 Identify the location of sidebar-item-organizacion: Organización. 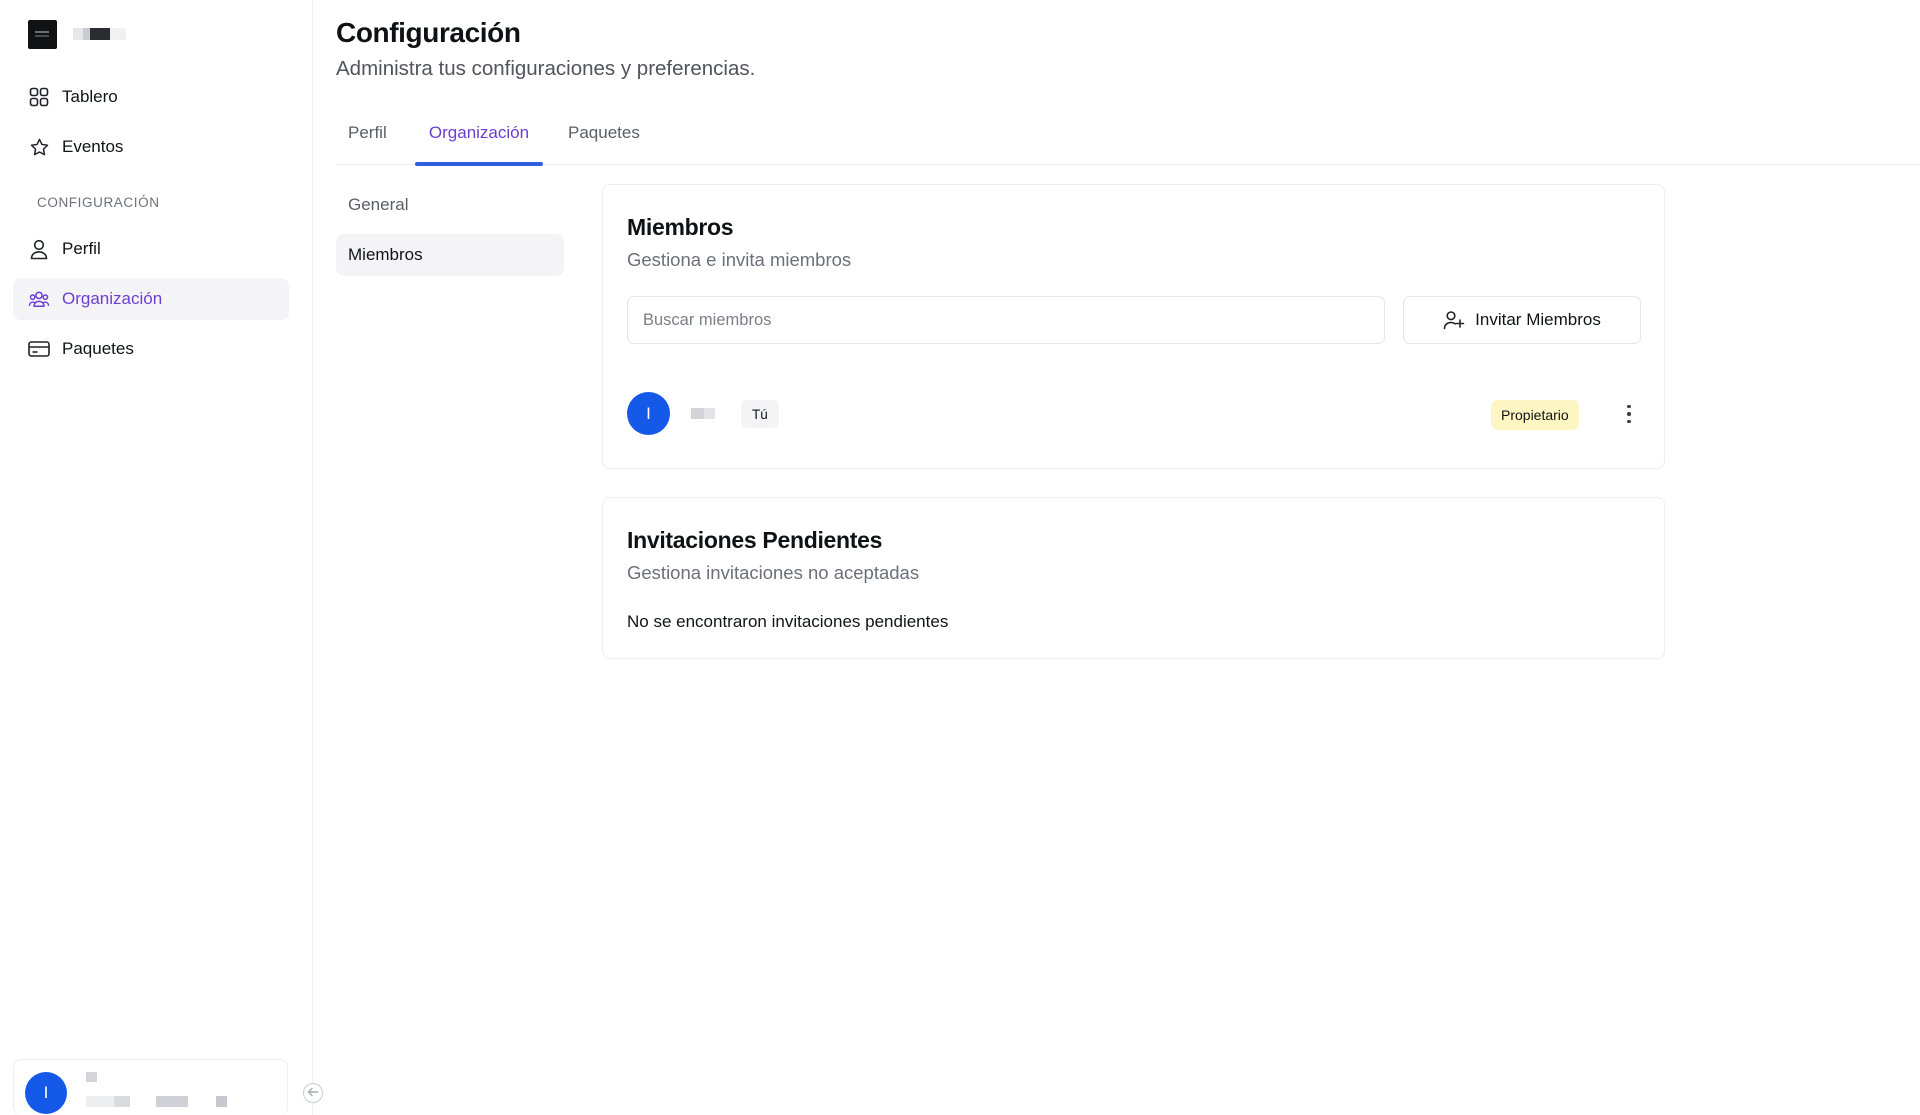
(151, 299).